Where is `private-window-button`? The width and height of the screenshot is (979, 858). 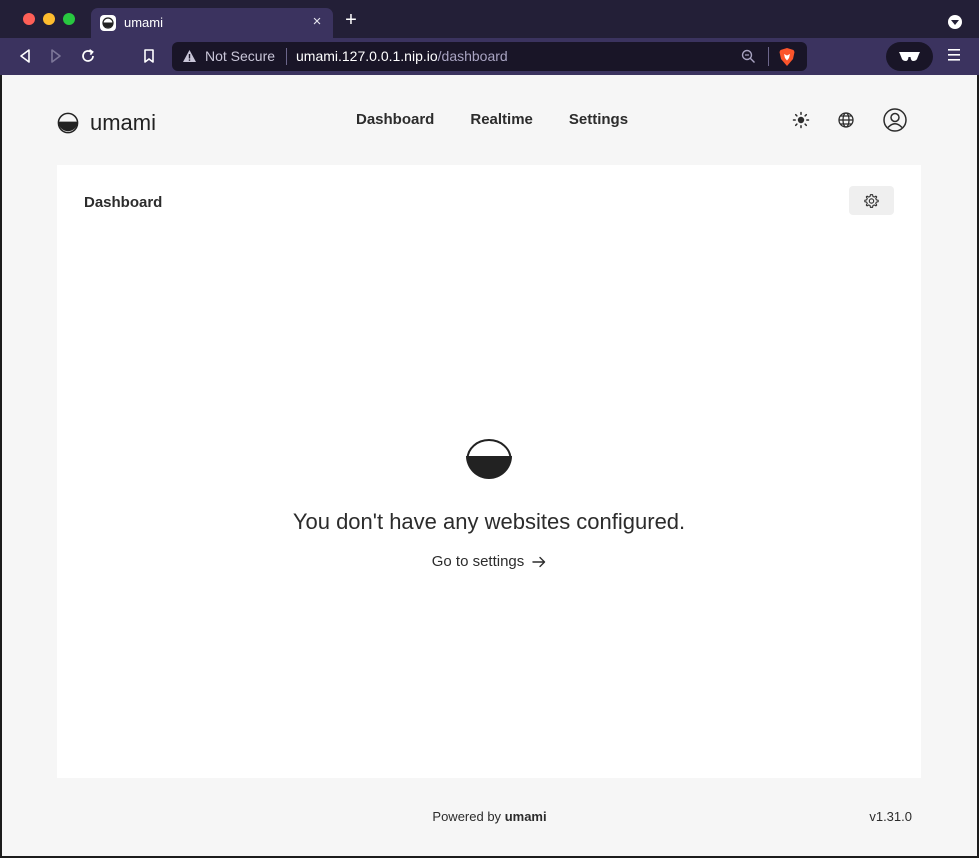 private-window-button is located at coordinates (909, 56).